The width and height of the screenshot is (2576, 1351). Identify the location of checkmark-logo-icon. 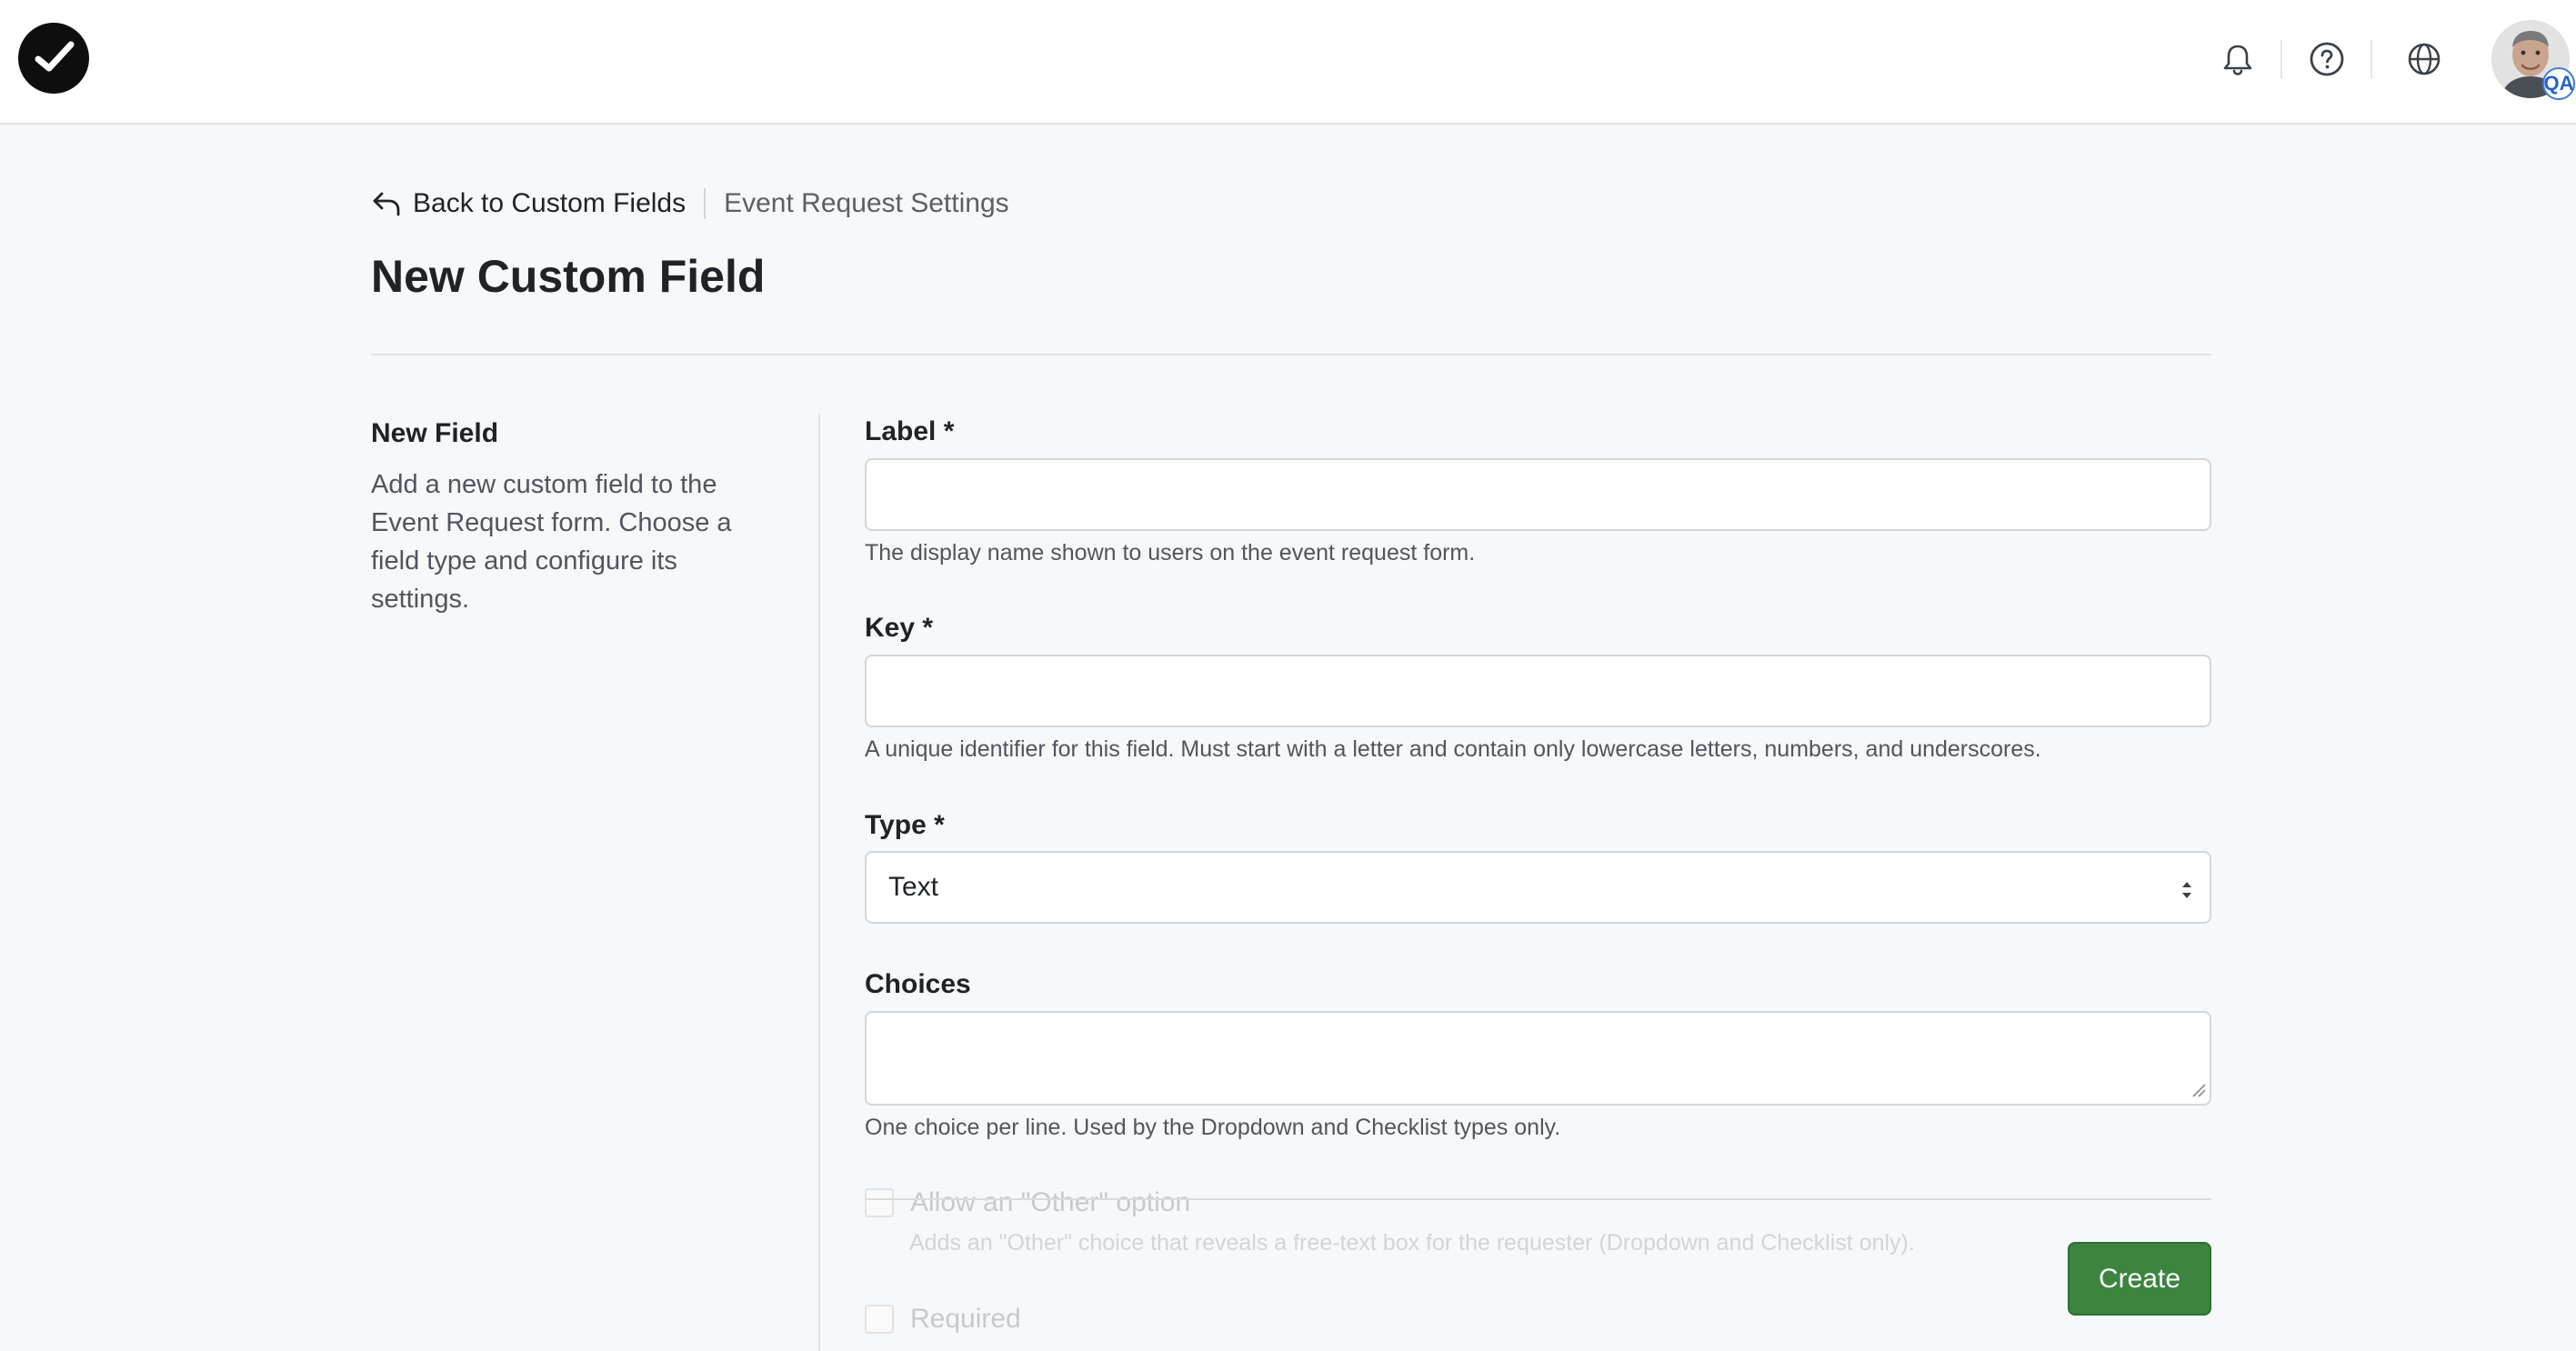
(53, 58).